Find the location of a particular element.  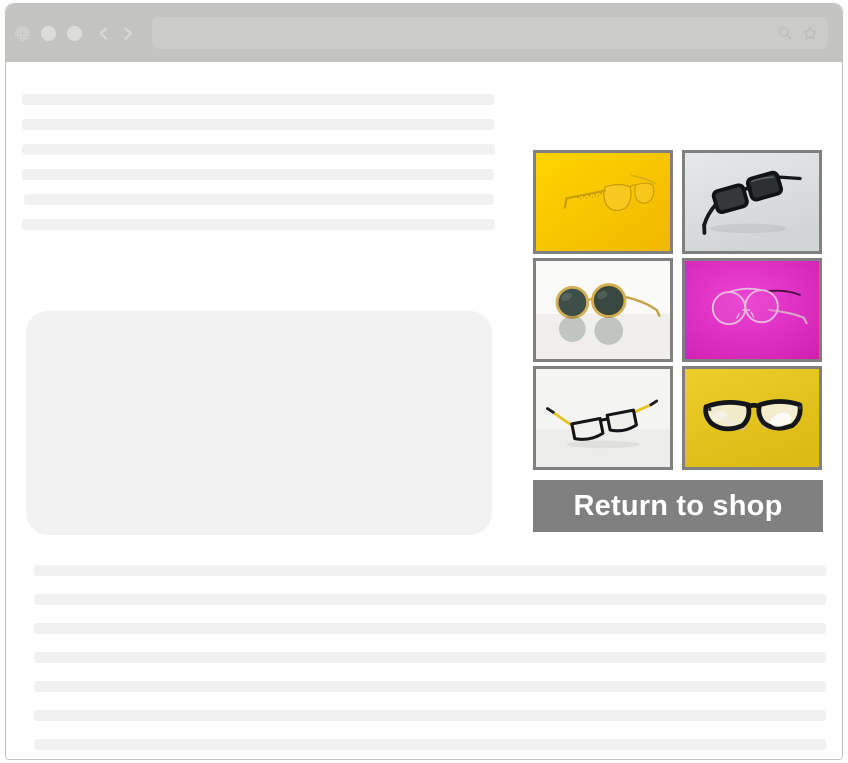

product-thumb-yellow-tinted-glasses is located at coordinates (603, 202).